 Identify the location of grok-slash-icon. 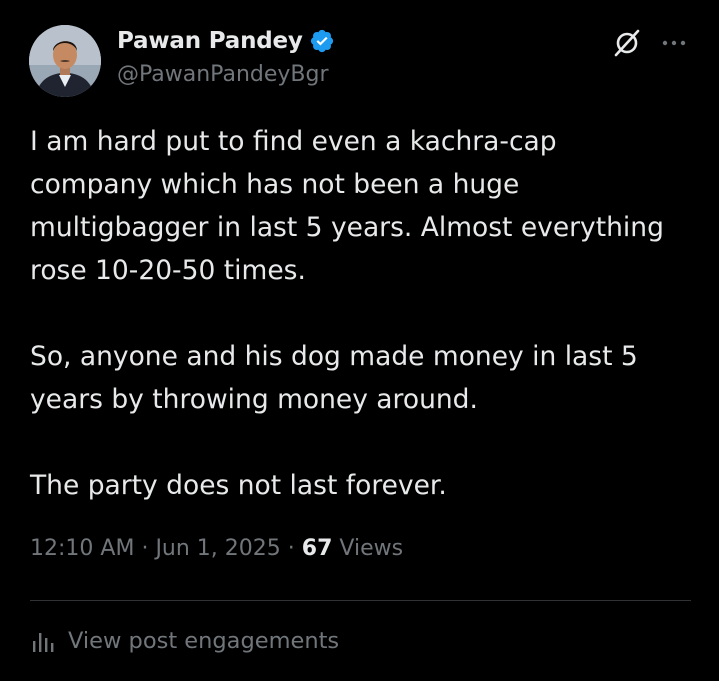
(627, 43).